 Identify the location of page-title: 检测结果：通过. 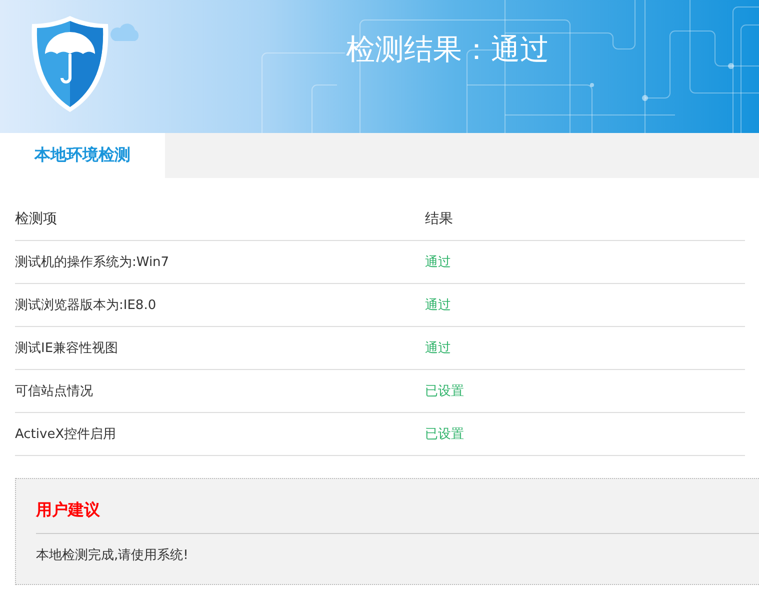
(447, 49).